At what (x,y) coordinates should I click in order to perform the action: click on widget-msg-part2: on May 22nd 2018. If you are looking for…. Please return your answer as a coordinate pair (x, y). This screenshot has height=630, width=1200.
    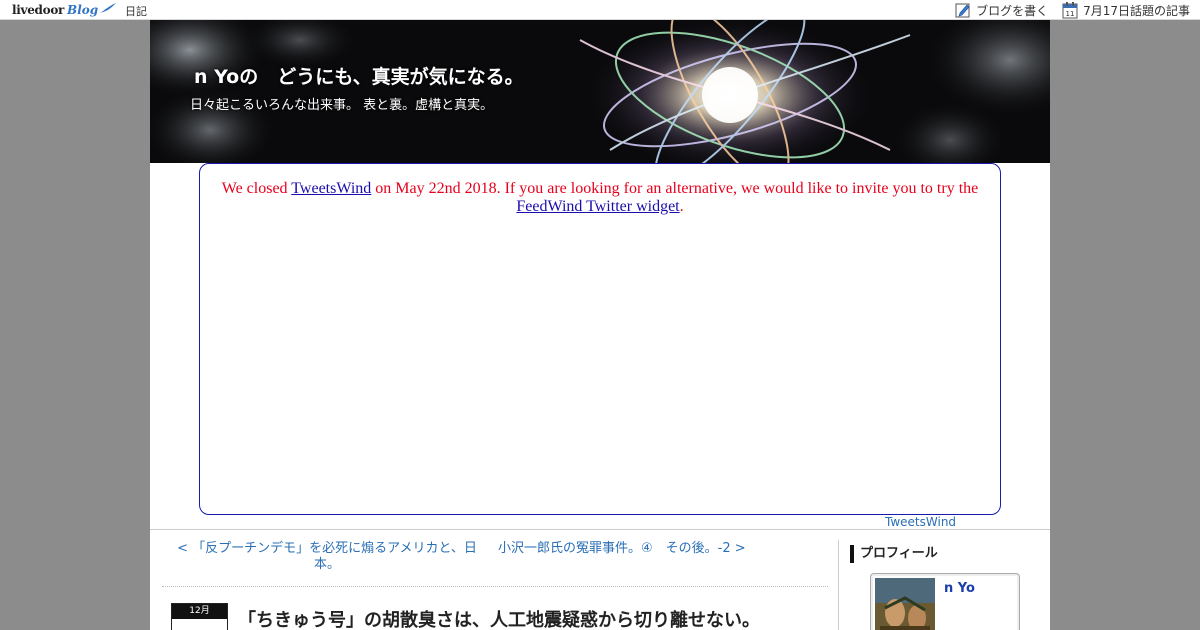
    Looking at the image, I should click on (675, 188).